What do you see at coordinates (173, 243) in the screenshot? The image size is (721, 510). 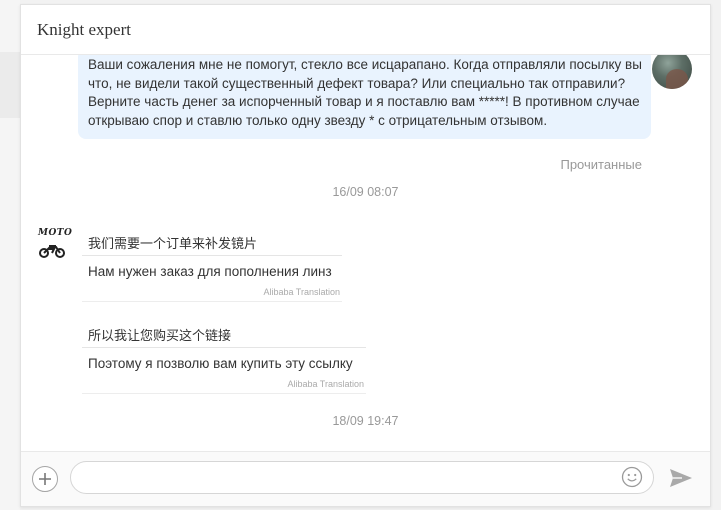 I see `message-original-text: 我们需要一个订单来补发镜片` at bounding box center [173, 243].